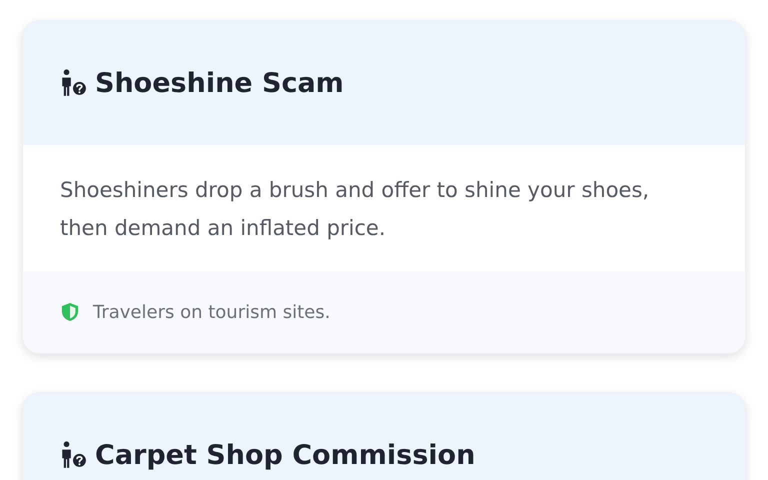  I want to click on card-title: Carpet Shop Commission, so click(285, 455).